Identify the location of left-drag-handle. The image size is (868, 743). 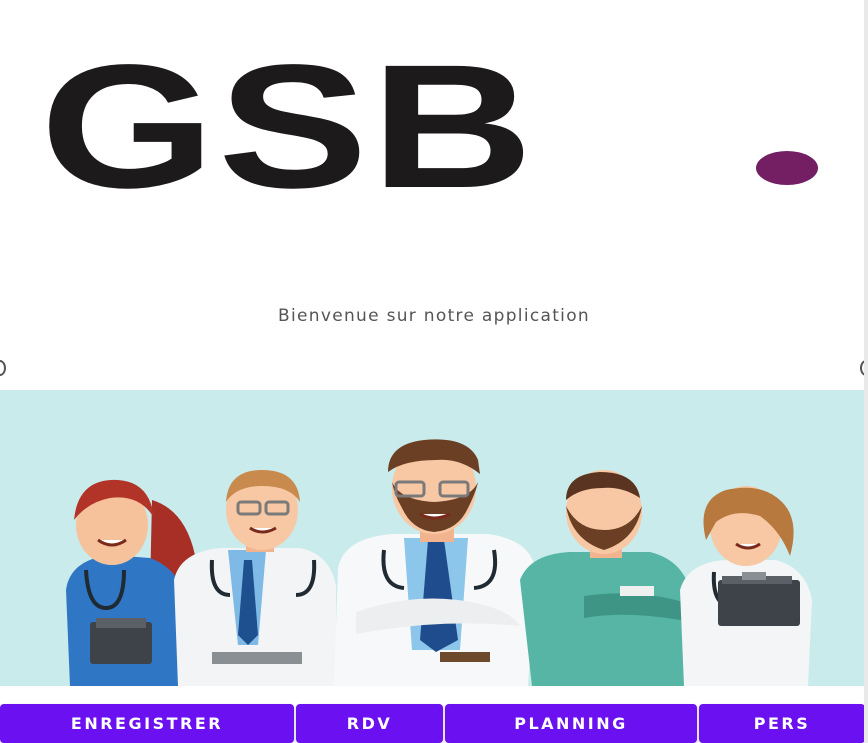
(3, 368).